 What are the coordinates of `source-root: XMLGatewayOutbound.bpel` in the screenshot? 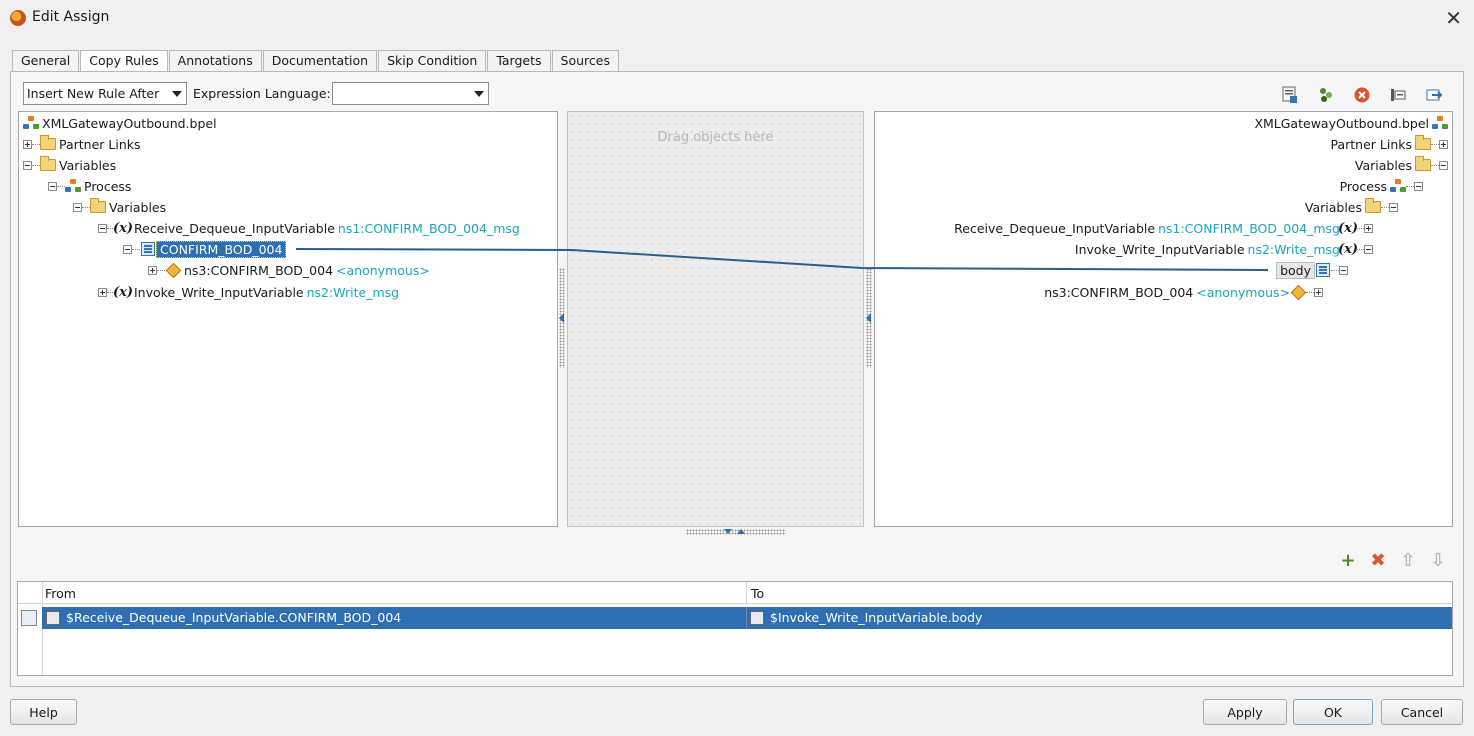 It's located at (121, 123).